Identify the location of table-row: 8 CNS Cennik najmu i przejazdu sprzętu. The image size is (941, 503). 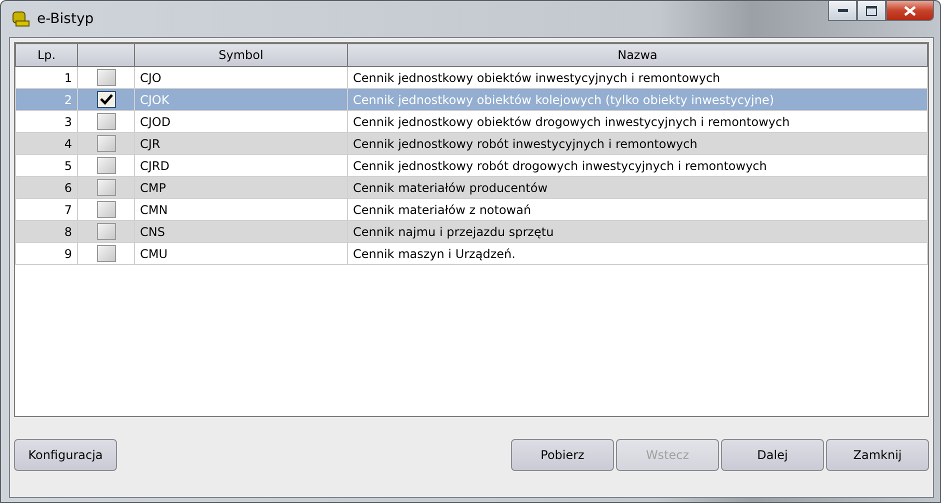
(472, 231).